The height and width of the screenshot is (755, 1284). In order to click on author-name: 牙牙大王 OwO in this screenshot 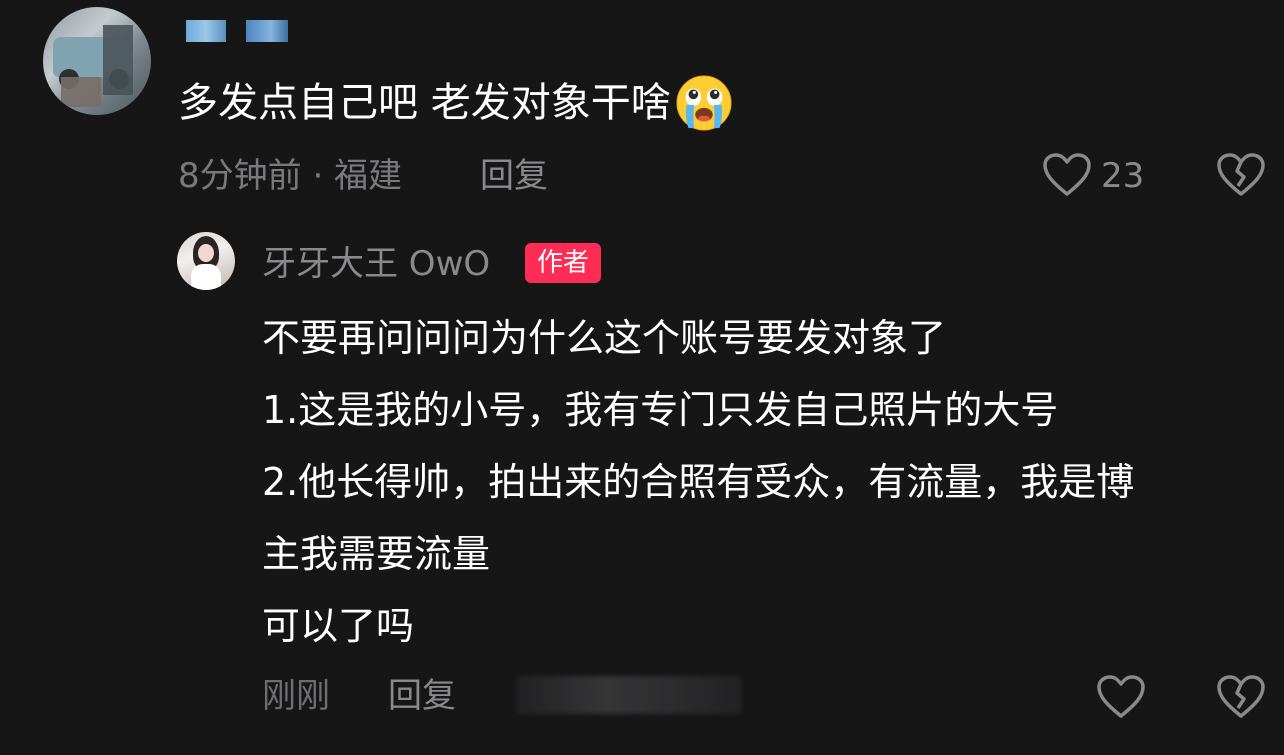, I will do `click(376, 264)`.